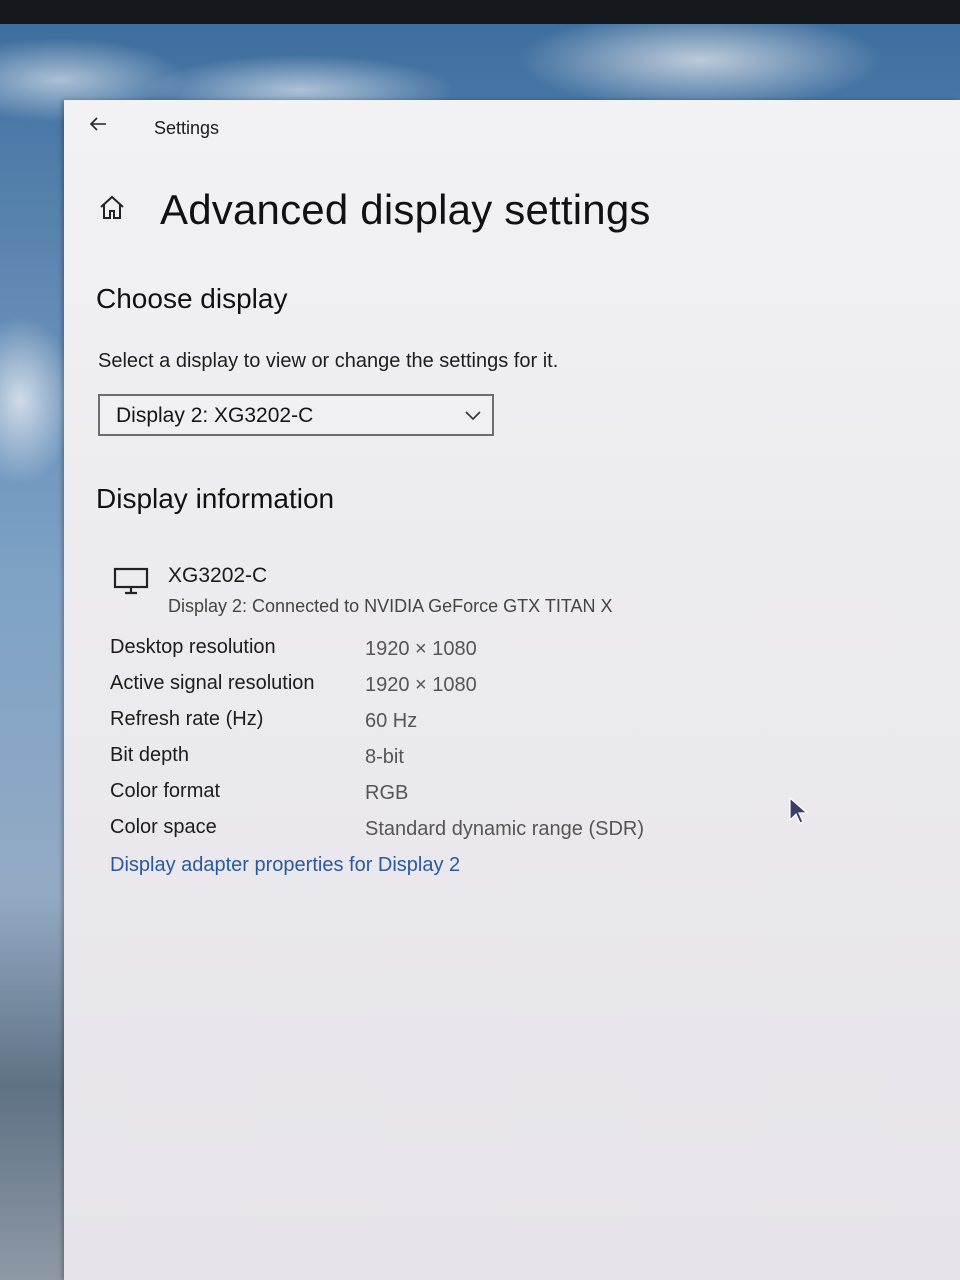 Image resolution: width=960 pixels, height=1280 pixels. What do you see at coordinates (187, 719) in the screenshot?
I see `info-label: Refresh rate (Hz)` at bounding box center [187, 719].